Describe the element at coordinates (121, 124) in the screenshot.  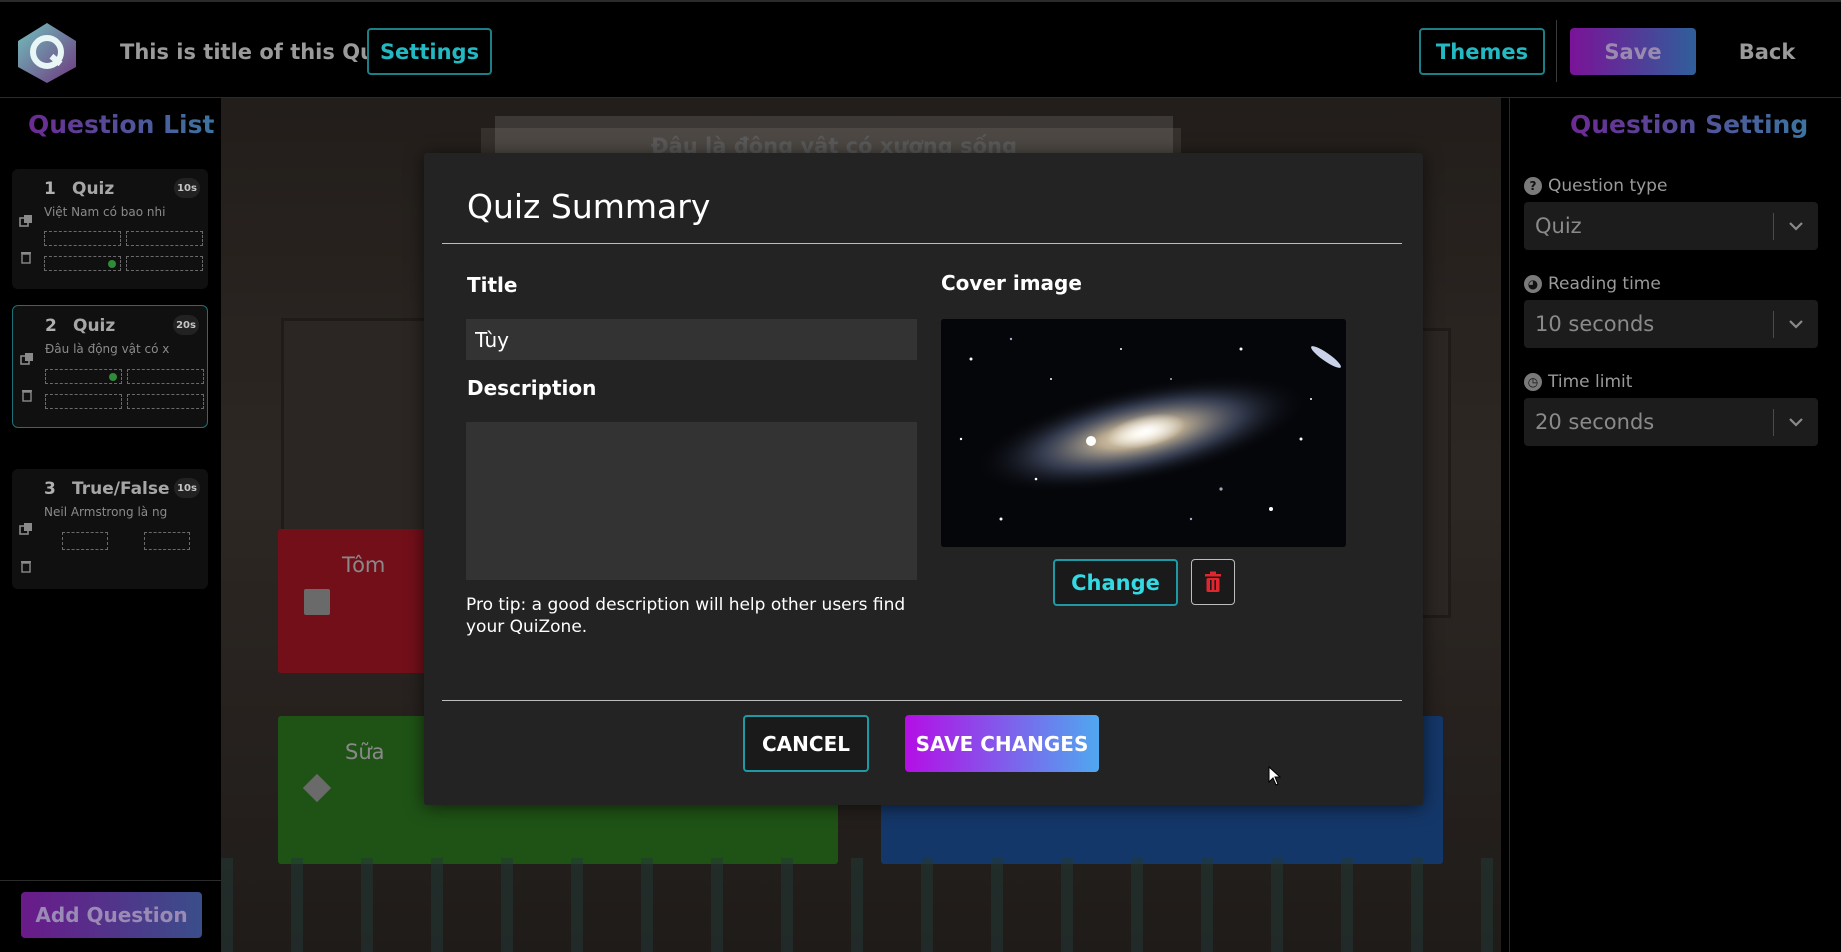
I see `question-list-heading: Question List` at that location.